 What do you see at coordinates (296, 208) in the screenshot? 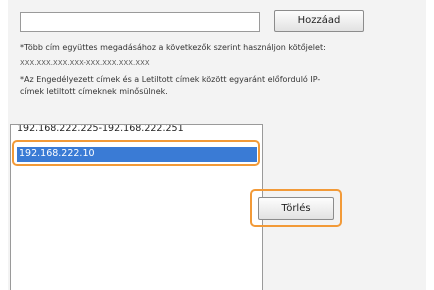
I see `delete-button: Törlés` at bounding box center [296, 208].